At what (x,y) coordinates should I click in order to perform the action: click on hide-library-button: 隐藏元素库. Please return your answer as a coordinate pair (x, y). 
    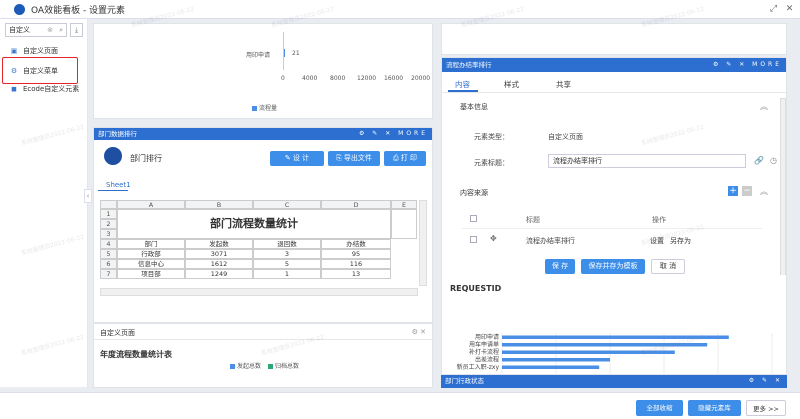
    Looking at the image, I should click on (714, 408).